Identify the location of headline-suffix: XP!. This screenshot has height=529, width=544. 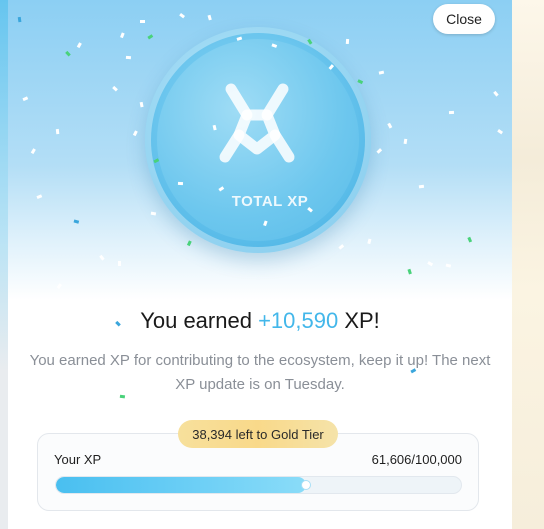
(359, 320).